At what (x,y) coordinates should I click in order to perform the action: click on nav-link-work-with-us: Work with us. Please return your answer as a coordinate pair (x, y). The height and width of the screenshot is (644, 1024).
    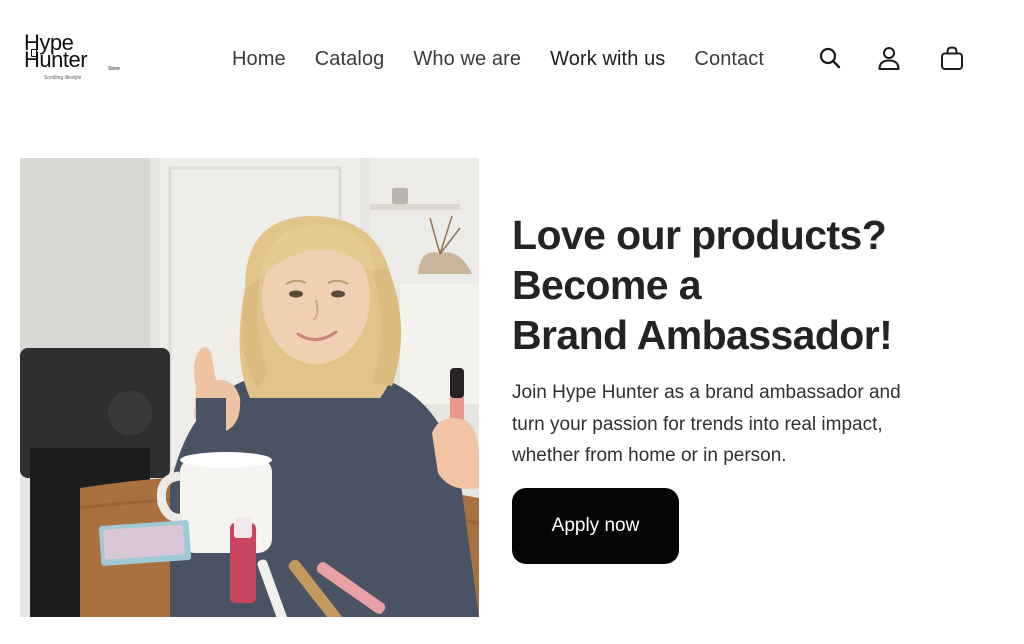
    Looking at the image, I should click on (607, 59).